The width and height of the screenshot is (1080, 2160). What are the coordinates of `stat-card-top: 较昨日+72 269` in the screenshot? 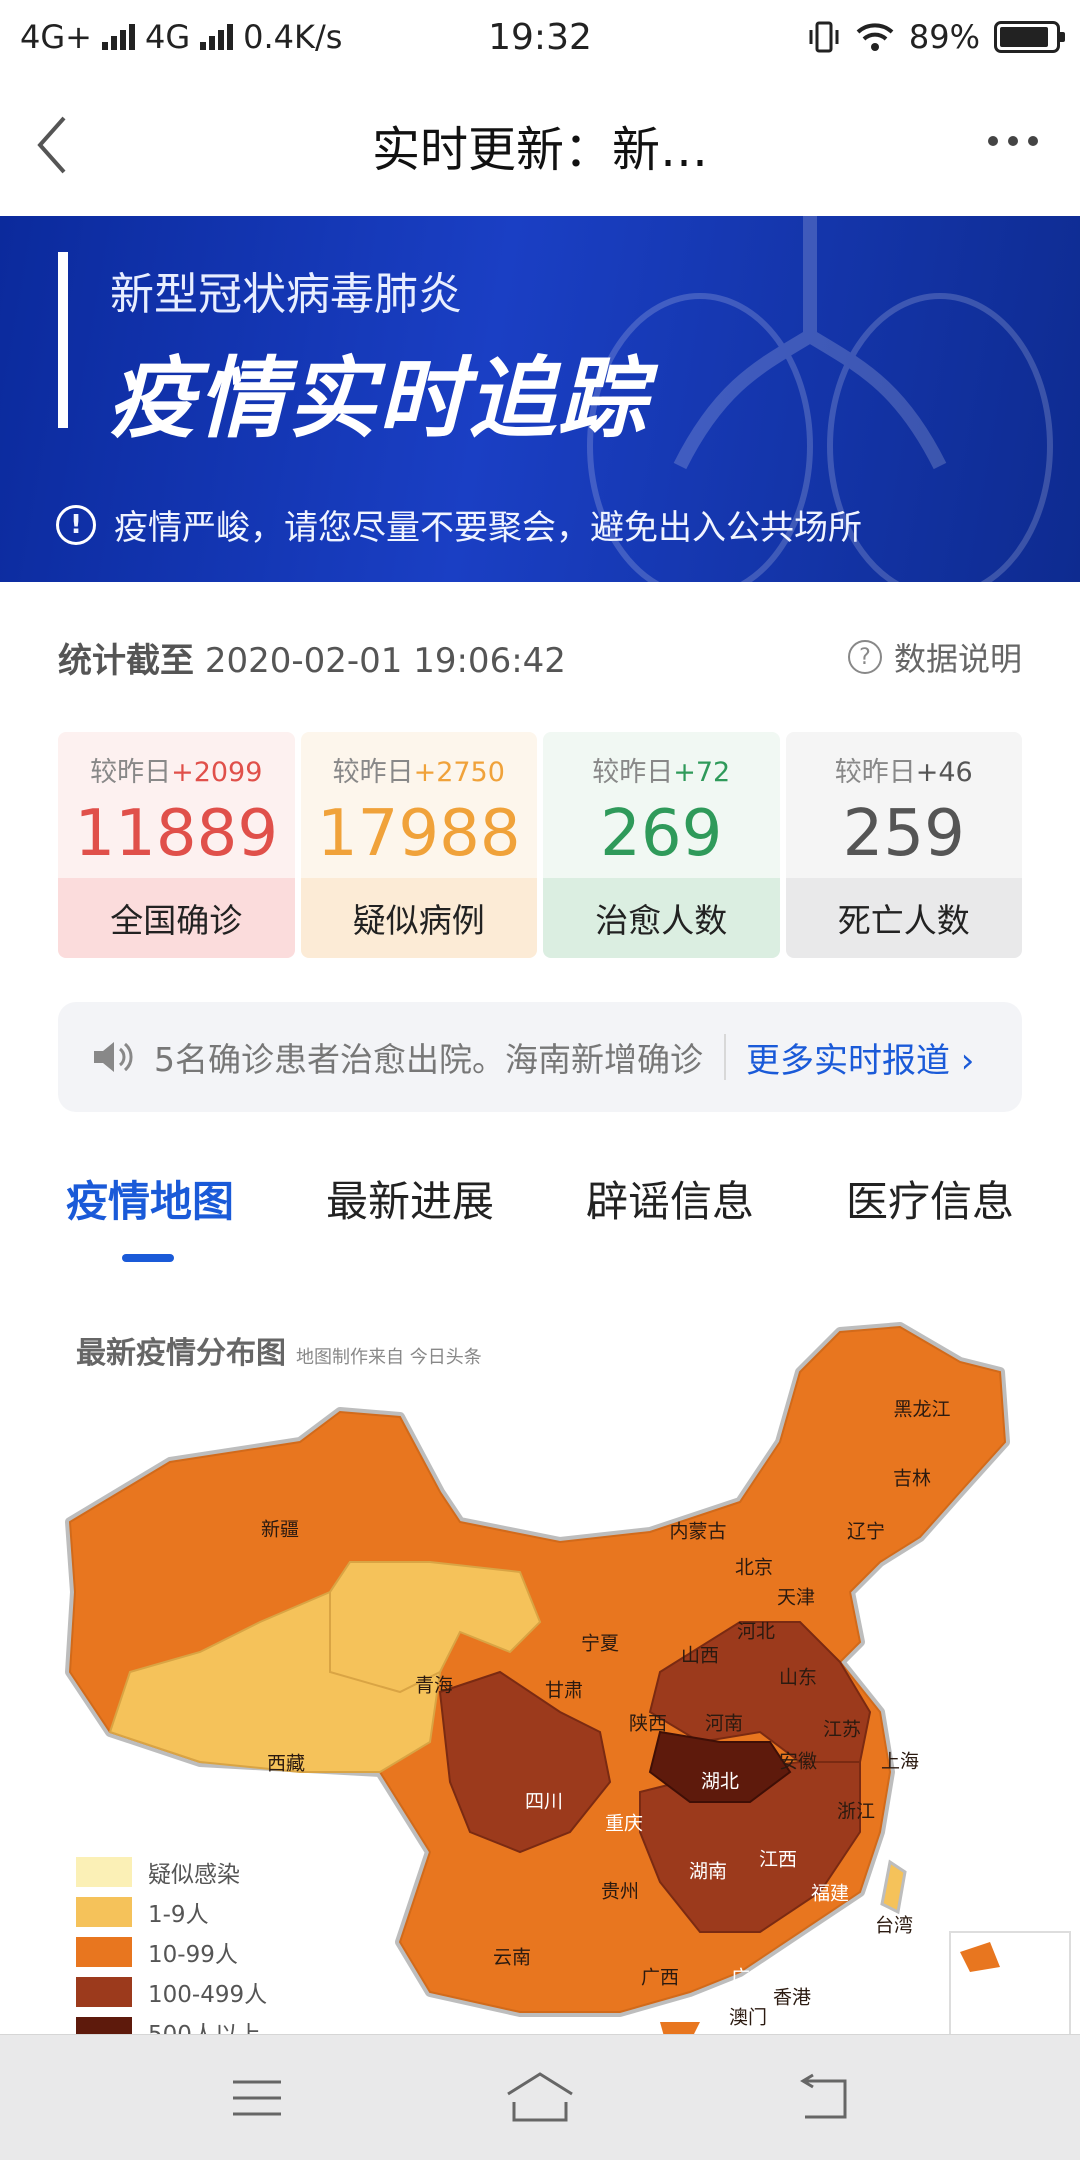 It's located at (661, 805).